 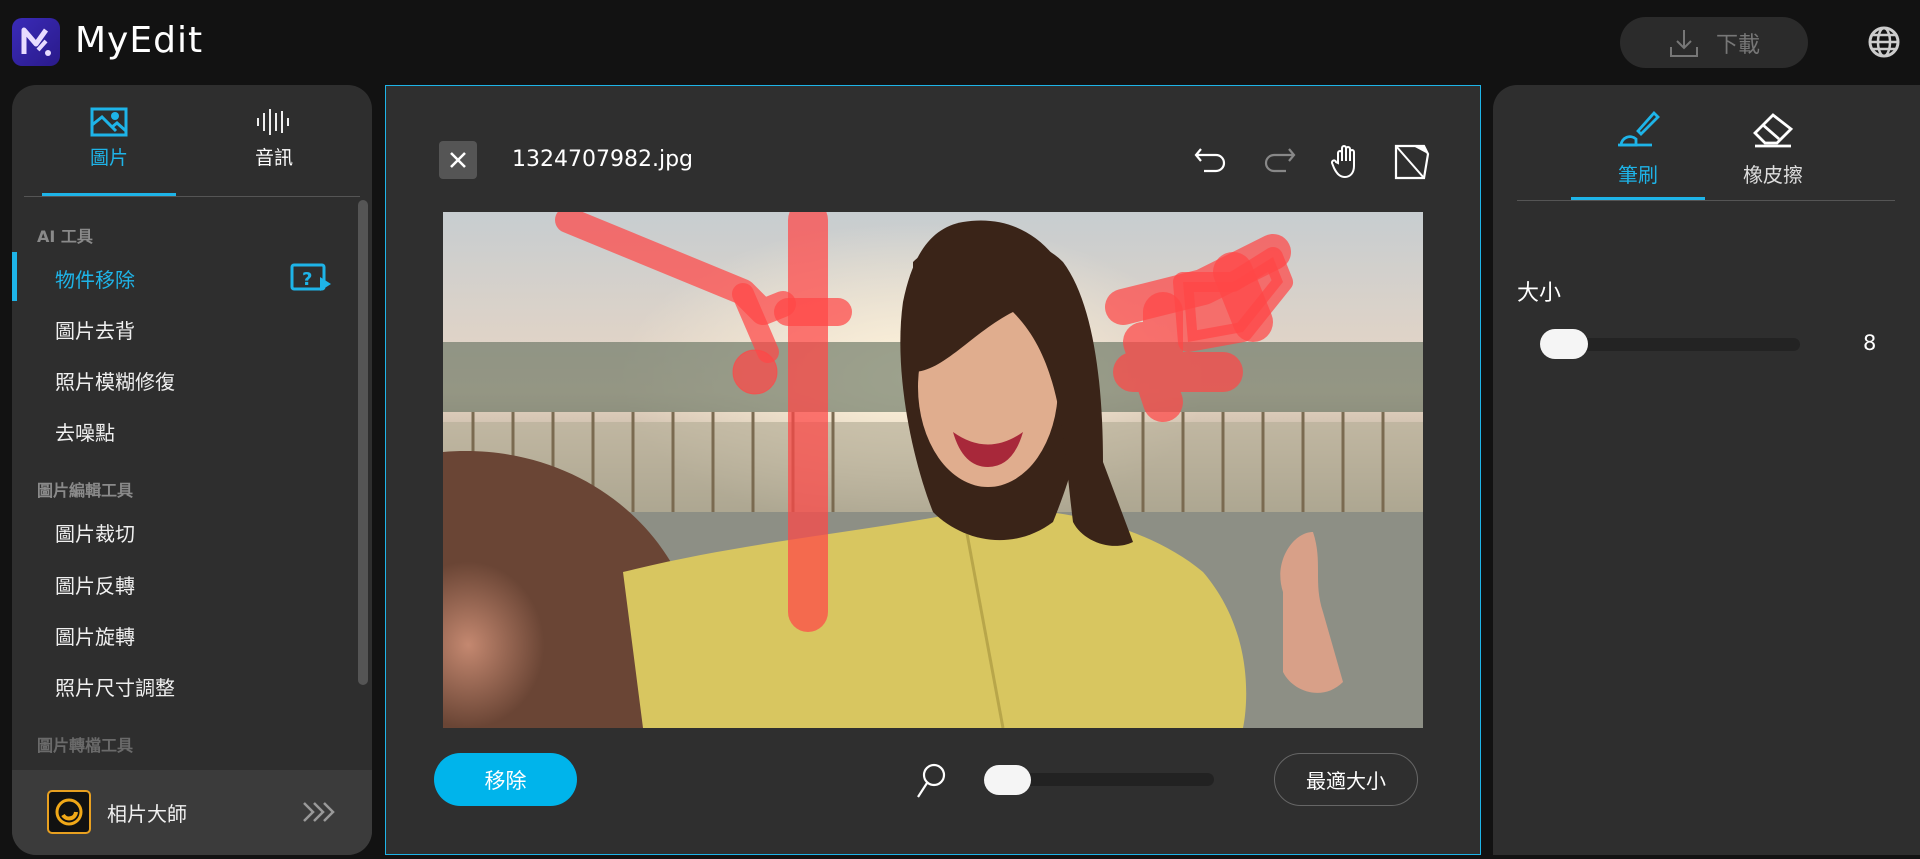 I want to click on section-ai-tools: AI 工具, so click(x=65, y=236).